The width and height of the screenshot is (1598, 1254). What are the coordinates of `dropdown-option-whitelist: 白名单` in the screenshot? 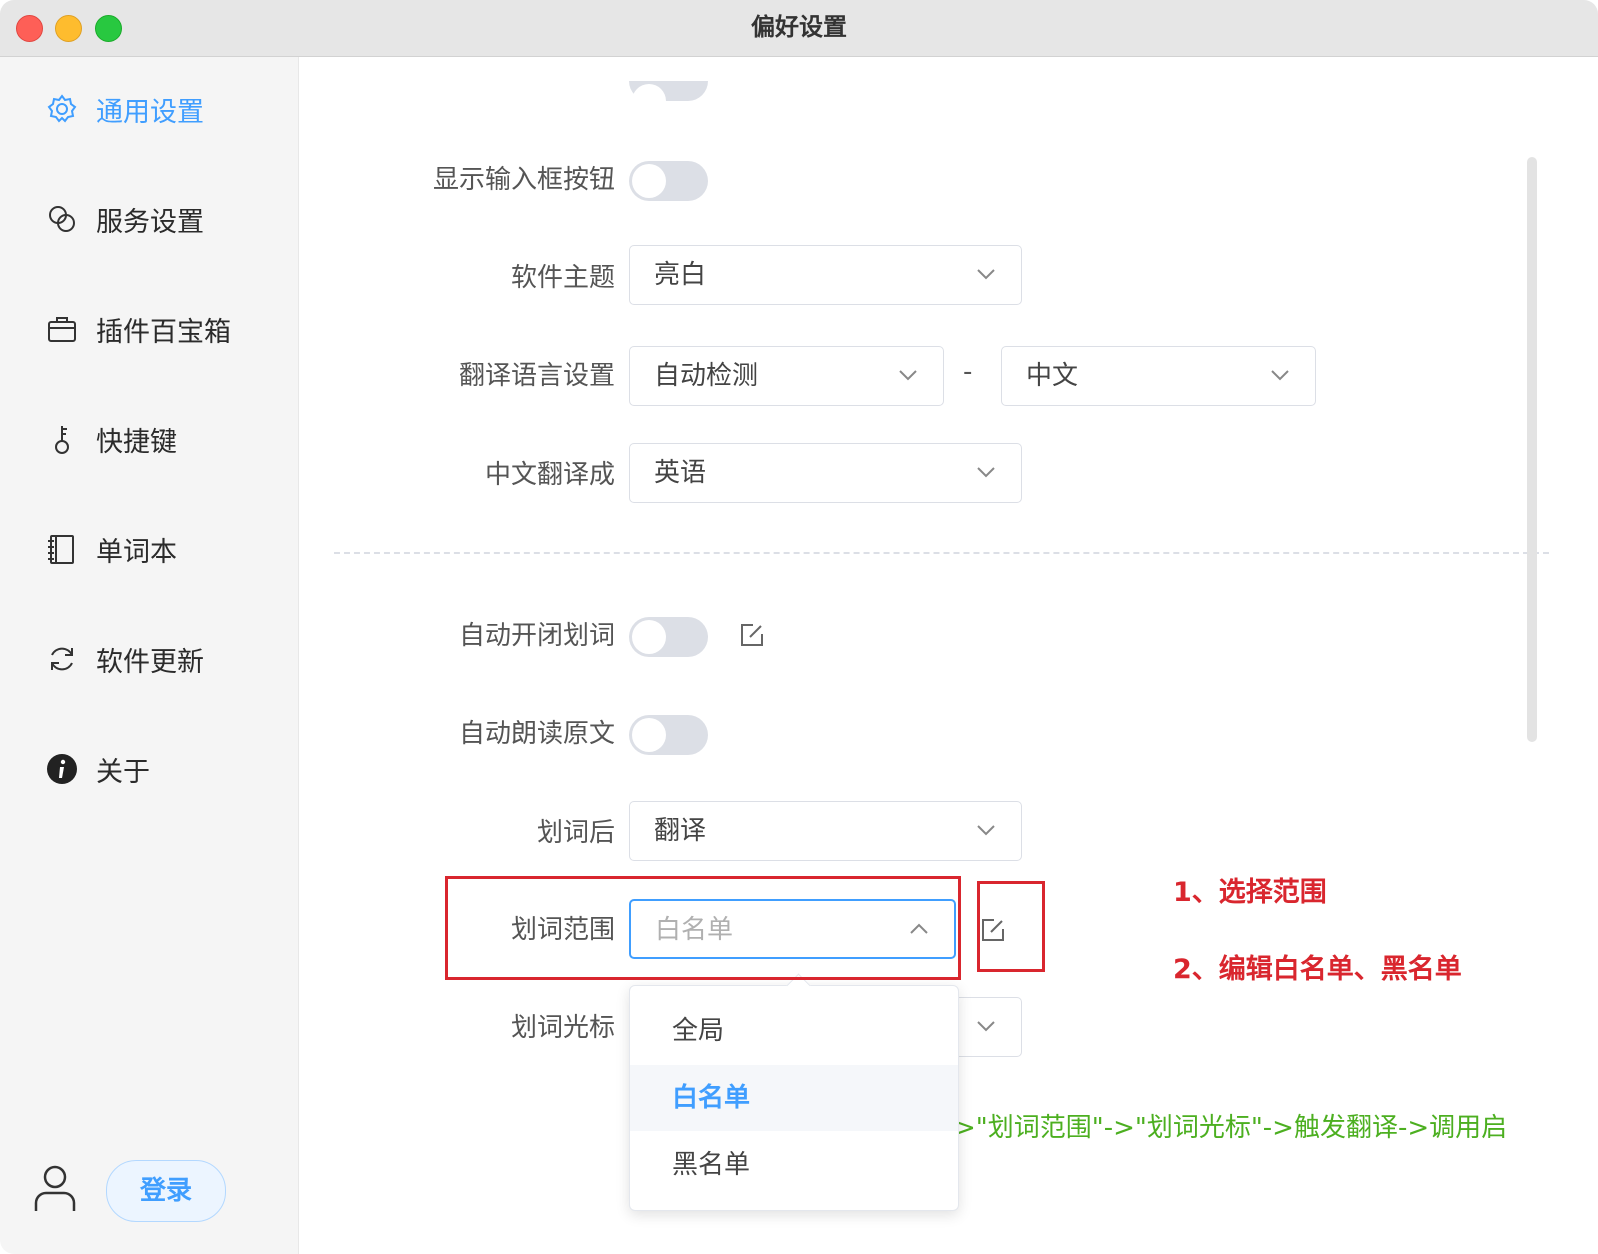 It's located at (794, 1098).